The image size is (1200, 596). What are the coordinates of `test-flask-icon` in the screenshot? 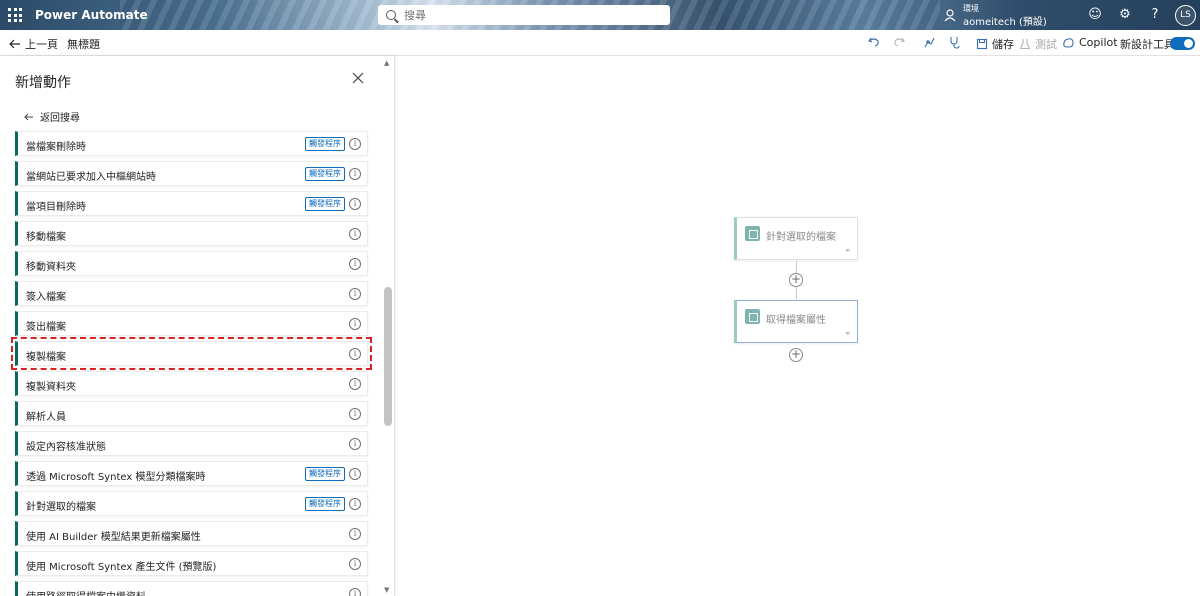 It's located at (1025, 44).